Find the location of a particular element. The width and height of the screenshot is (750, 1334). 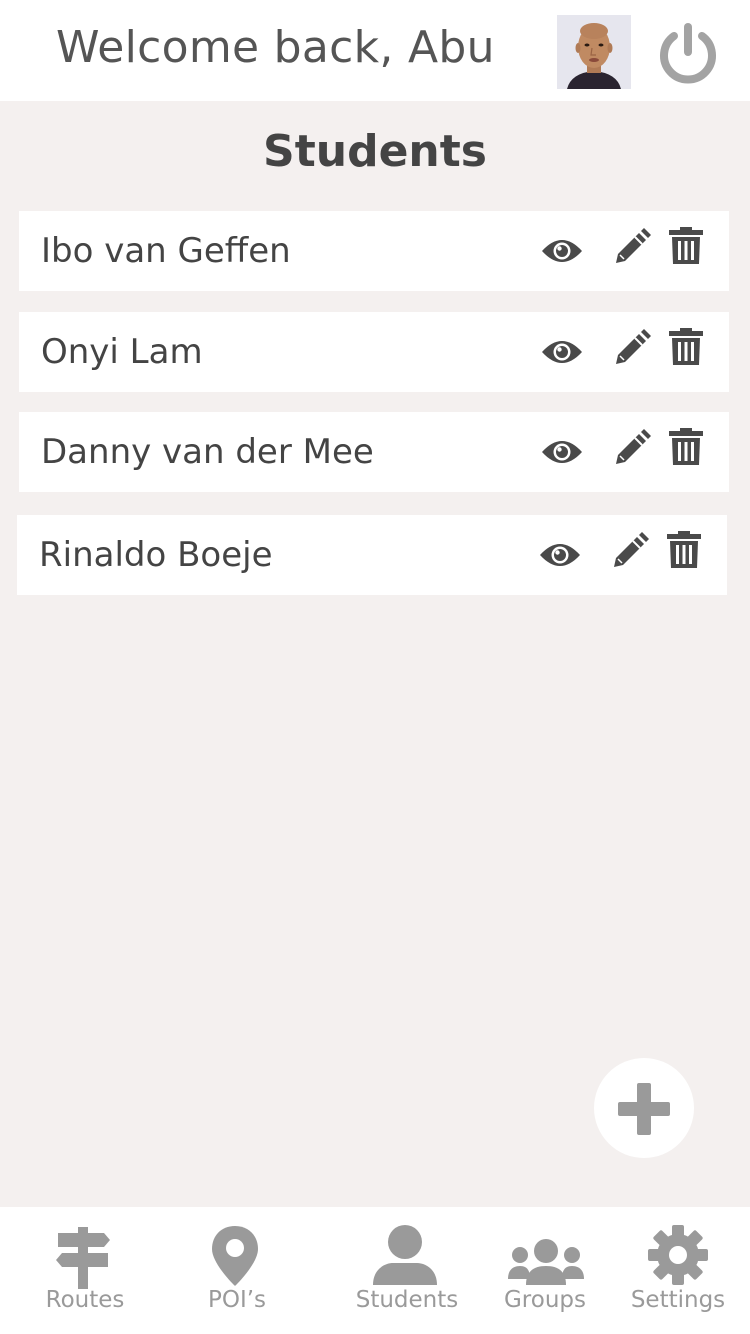

nav-item-settings: Settings is located at coordinates (674, 1270).